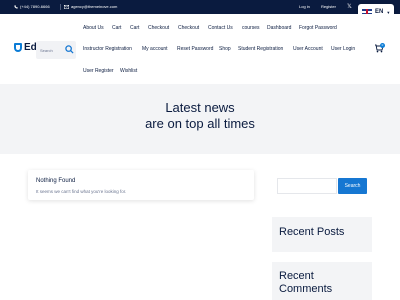 This screenshot has width=400, height=300. Describe the element at coordinates (352, 186) in the screenshot. I see `sidebar-search-button: Search` at that location.